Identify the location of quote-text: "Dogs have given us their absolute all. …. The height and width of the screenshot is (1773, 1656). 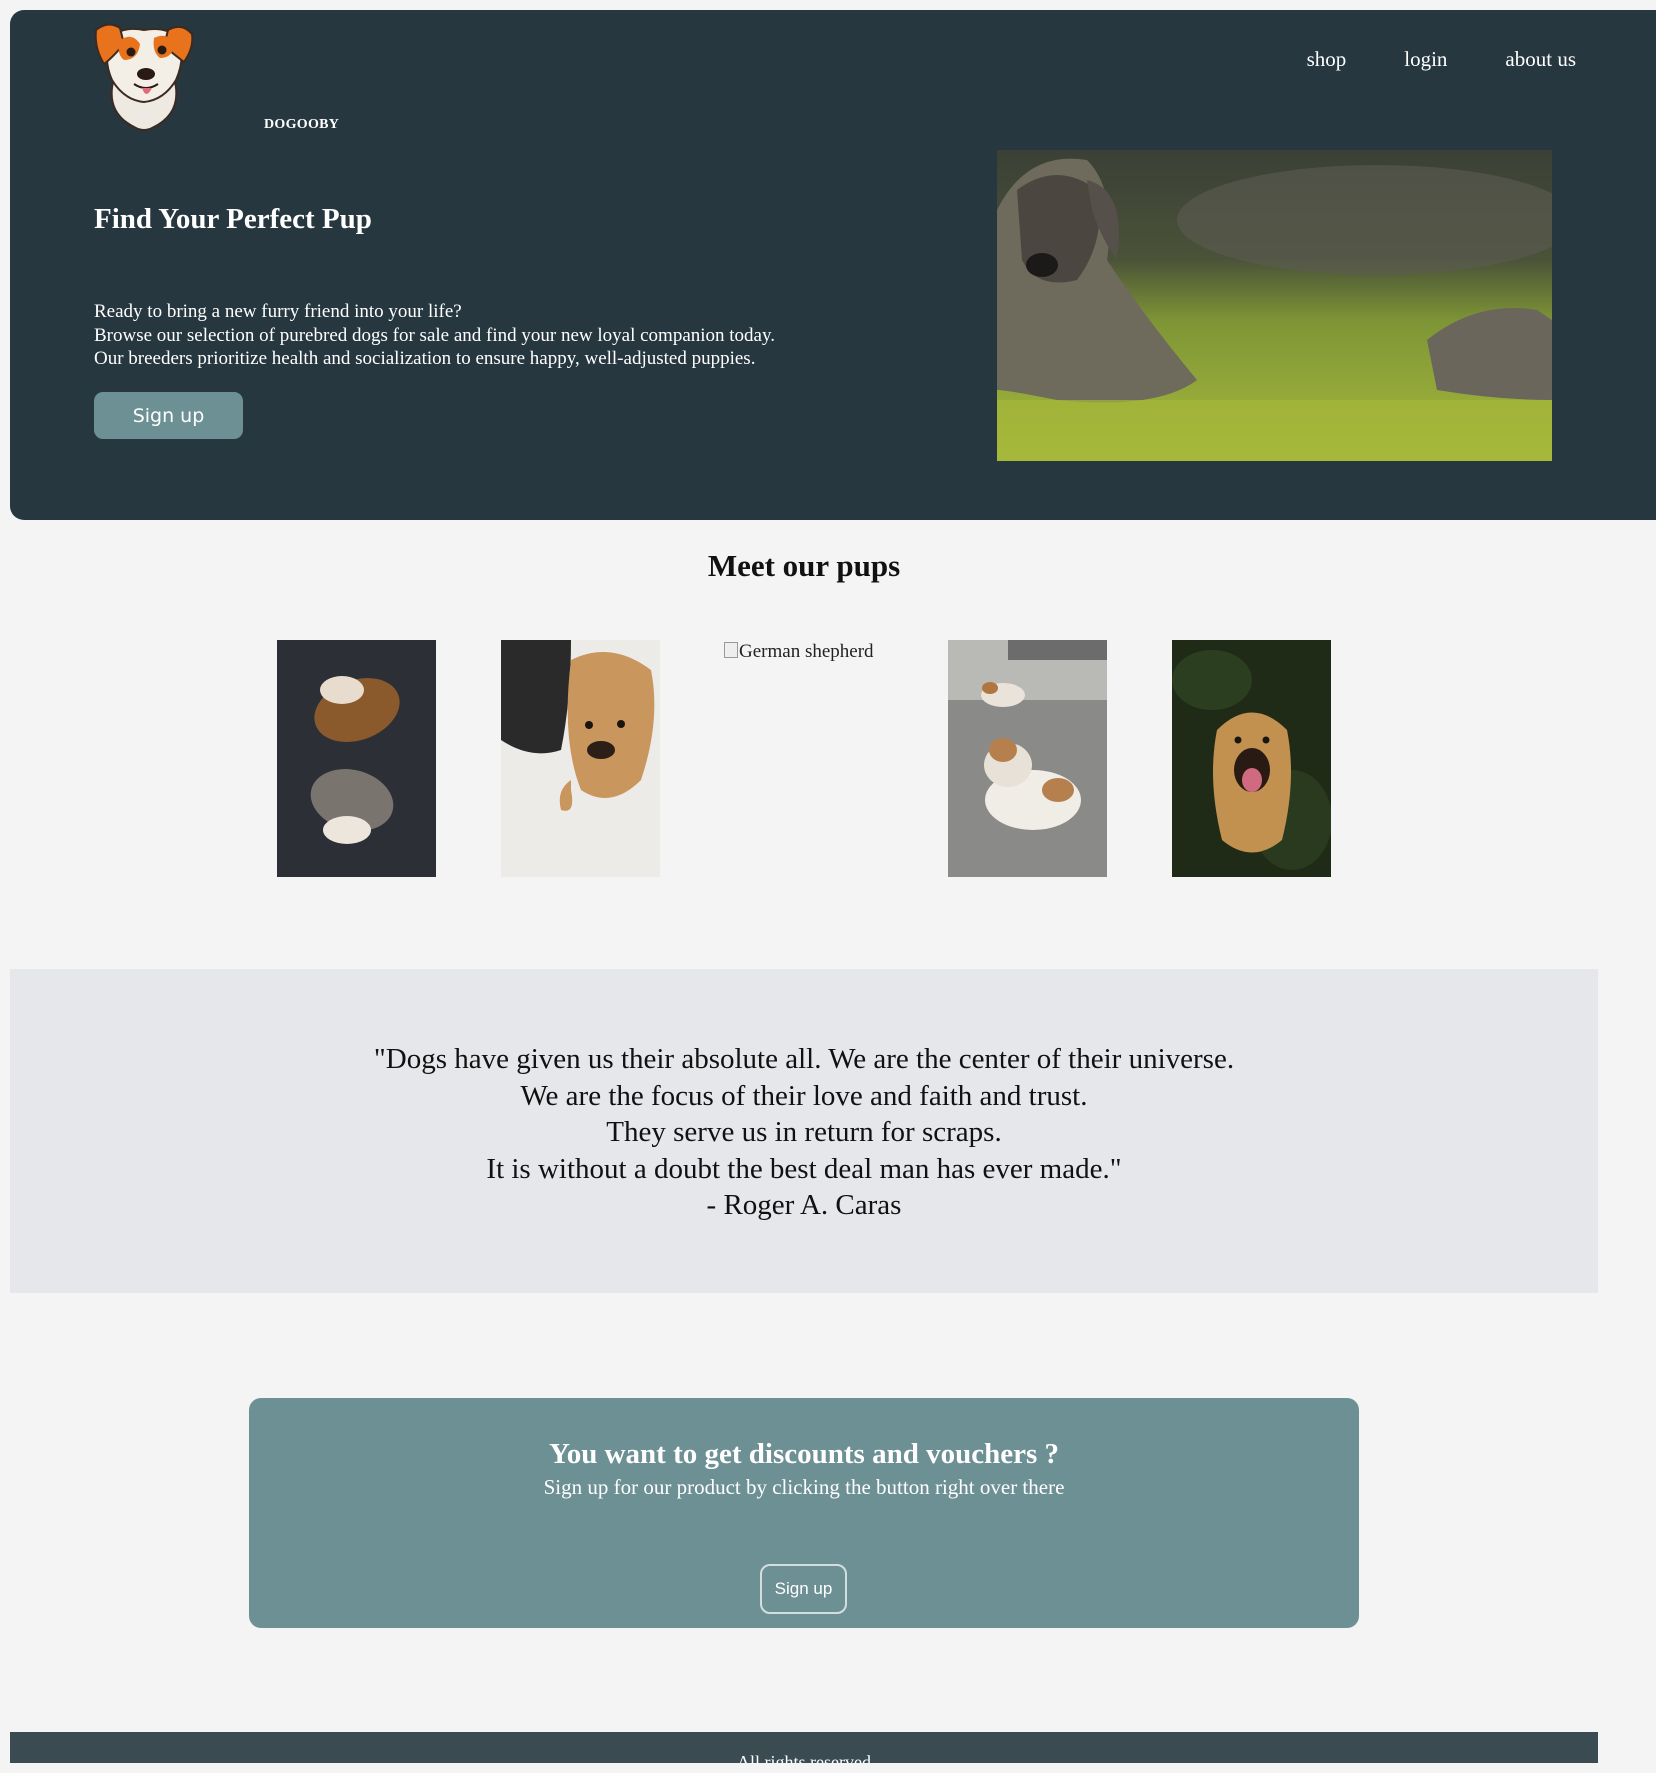
(804, 1132).